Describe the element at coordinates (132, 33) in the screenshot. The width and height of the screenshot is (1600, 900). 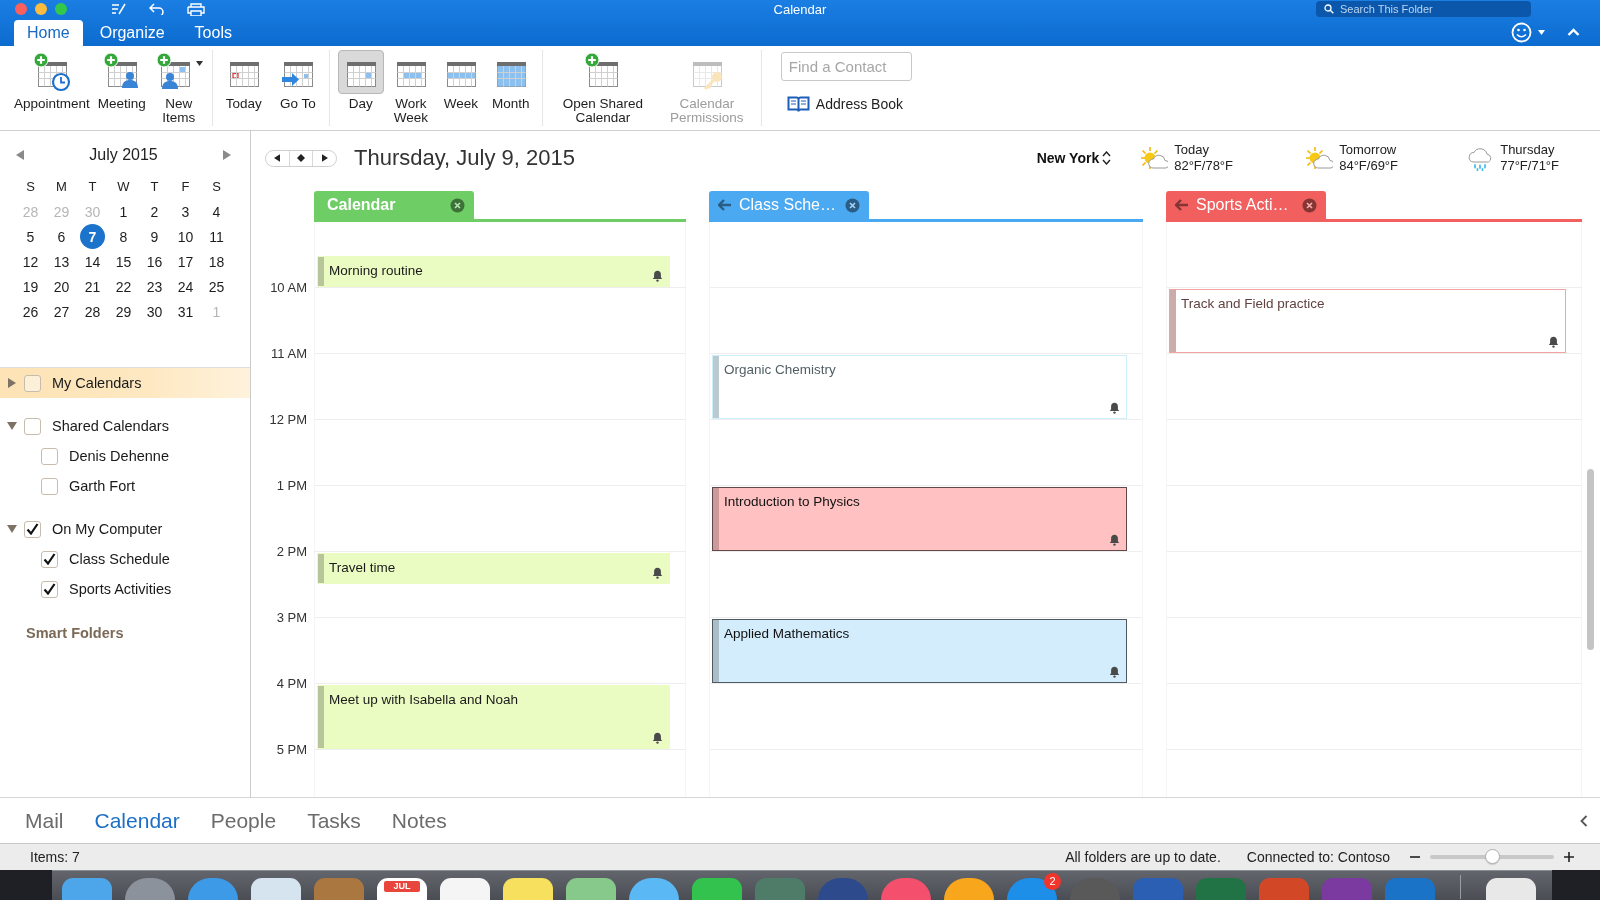
I see `ribbon-tab: Organize` at that location.